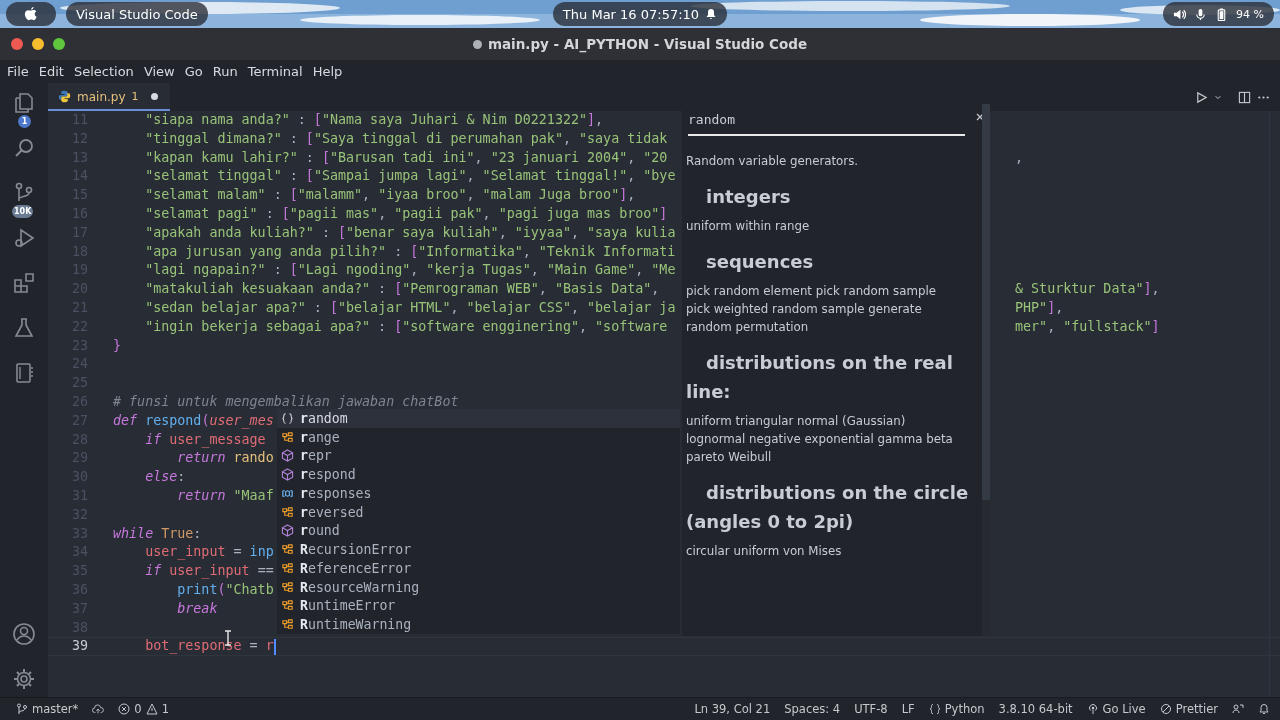  What do you see at coordinates (478, 437) in the screenshot?
I see `suggestion-item: range` at bounding box center [478, 437].